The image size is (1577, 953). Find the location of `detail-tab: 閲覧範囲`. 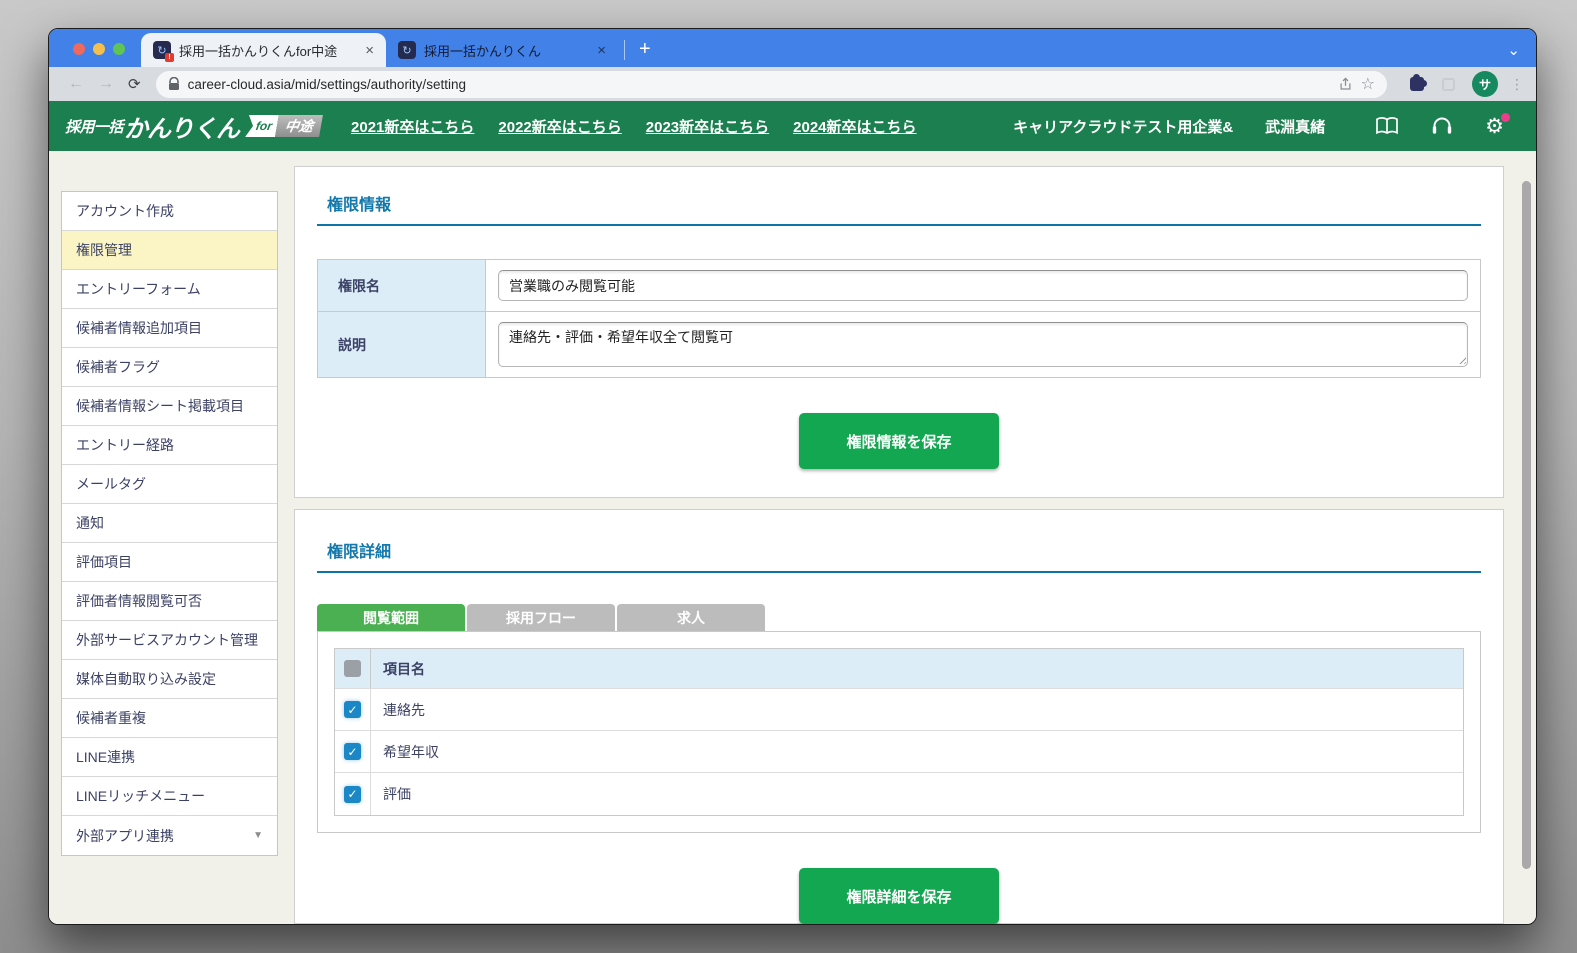

detail-tab: 閲覧範囲 is located at coordinates (391, 617).